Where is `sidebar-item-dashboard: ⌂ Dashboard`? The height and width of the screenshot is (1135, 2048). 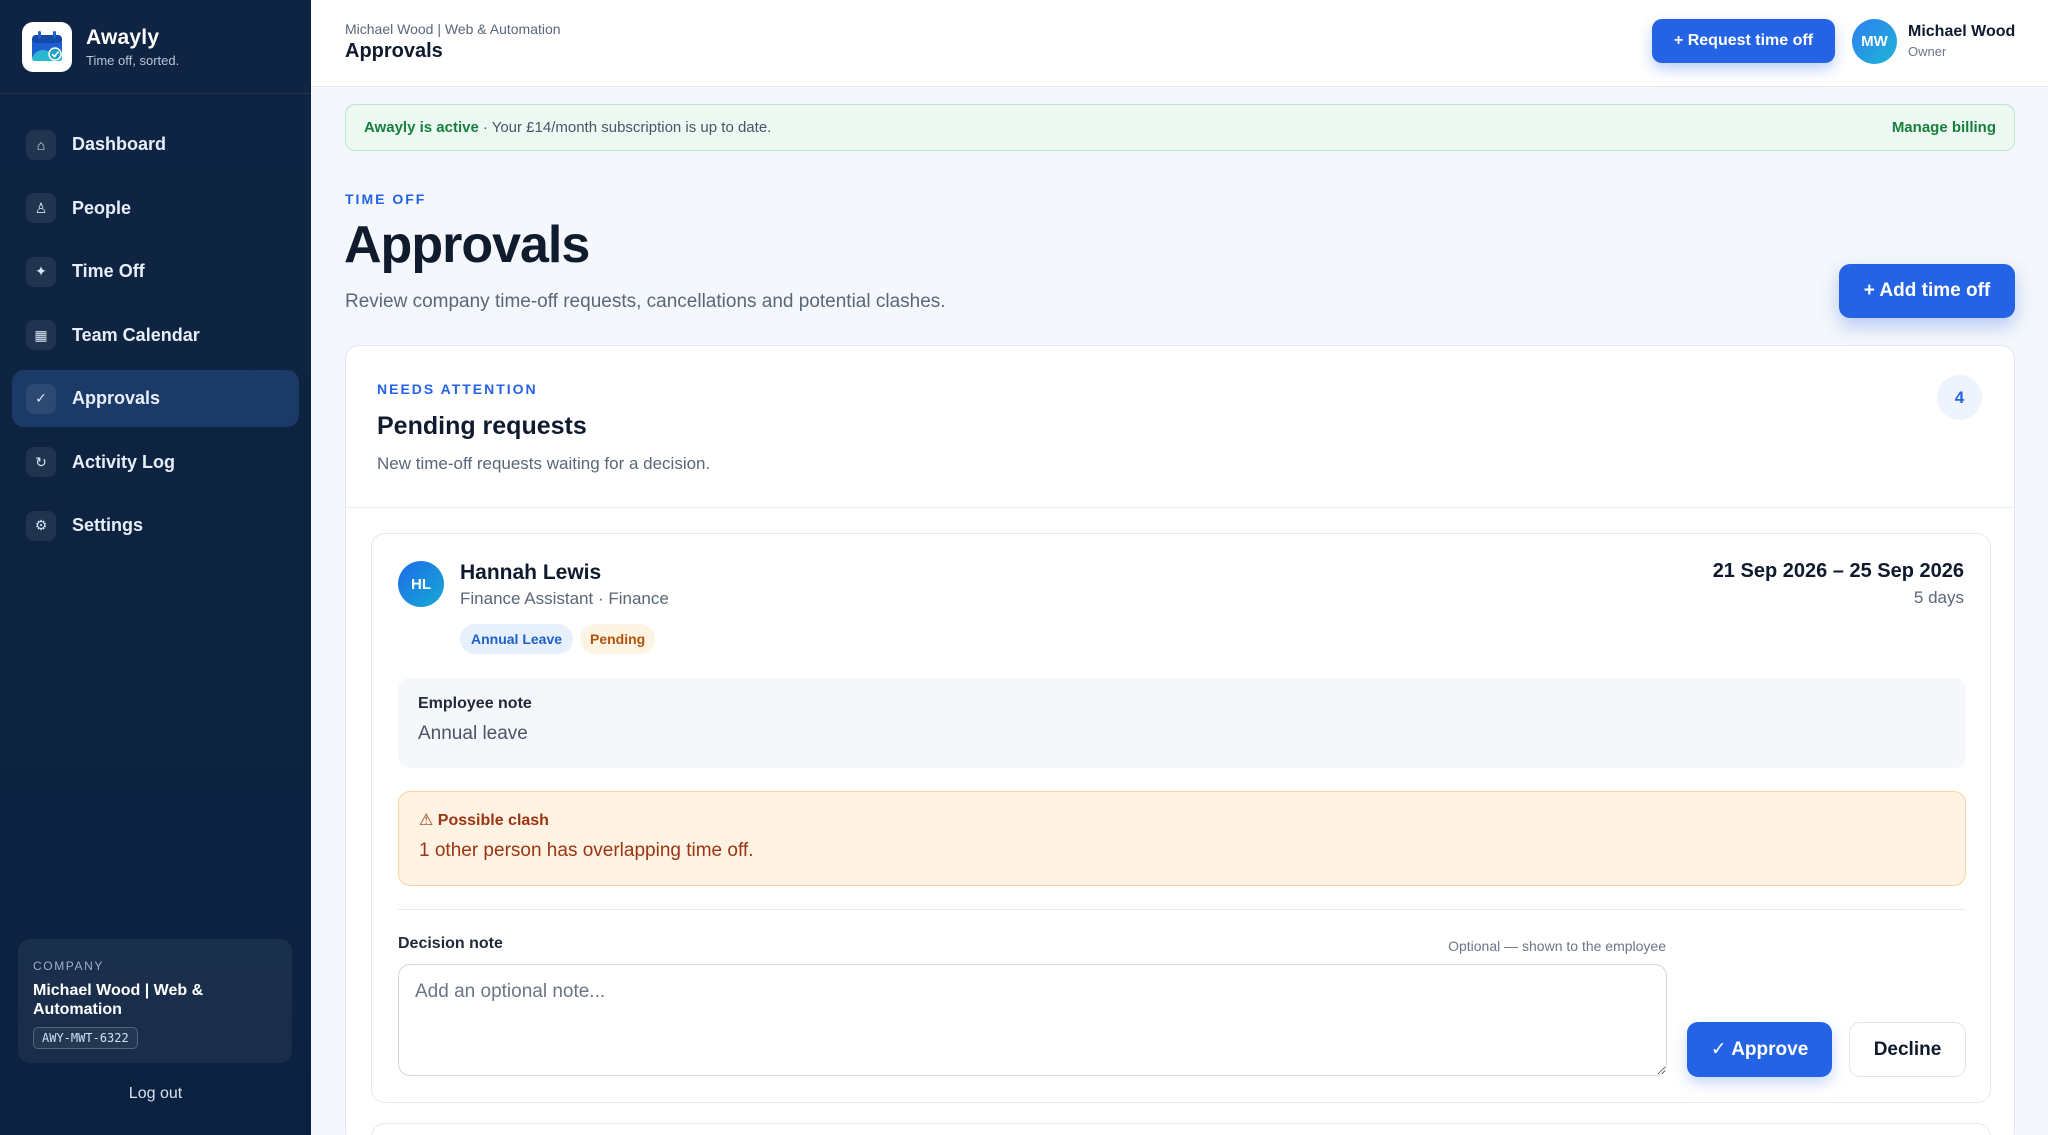
sidebar-item-dashboard: ⌂ Dashboard is located at coordinates (155, 144).